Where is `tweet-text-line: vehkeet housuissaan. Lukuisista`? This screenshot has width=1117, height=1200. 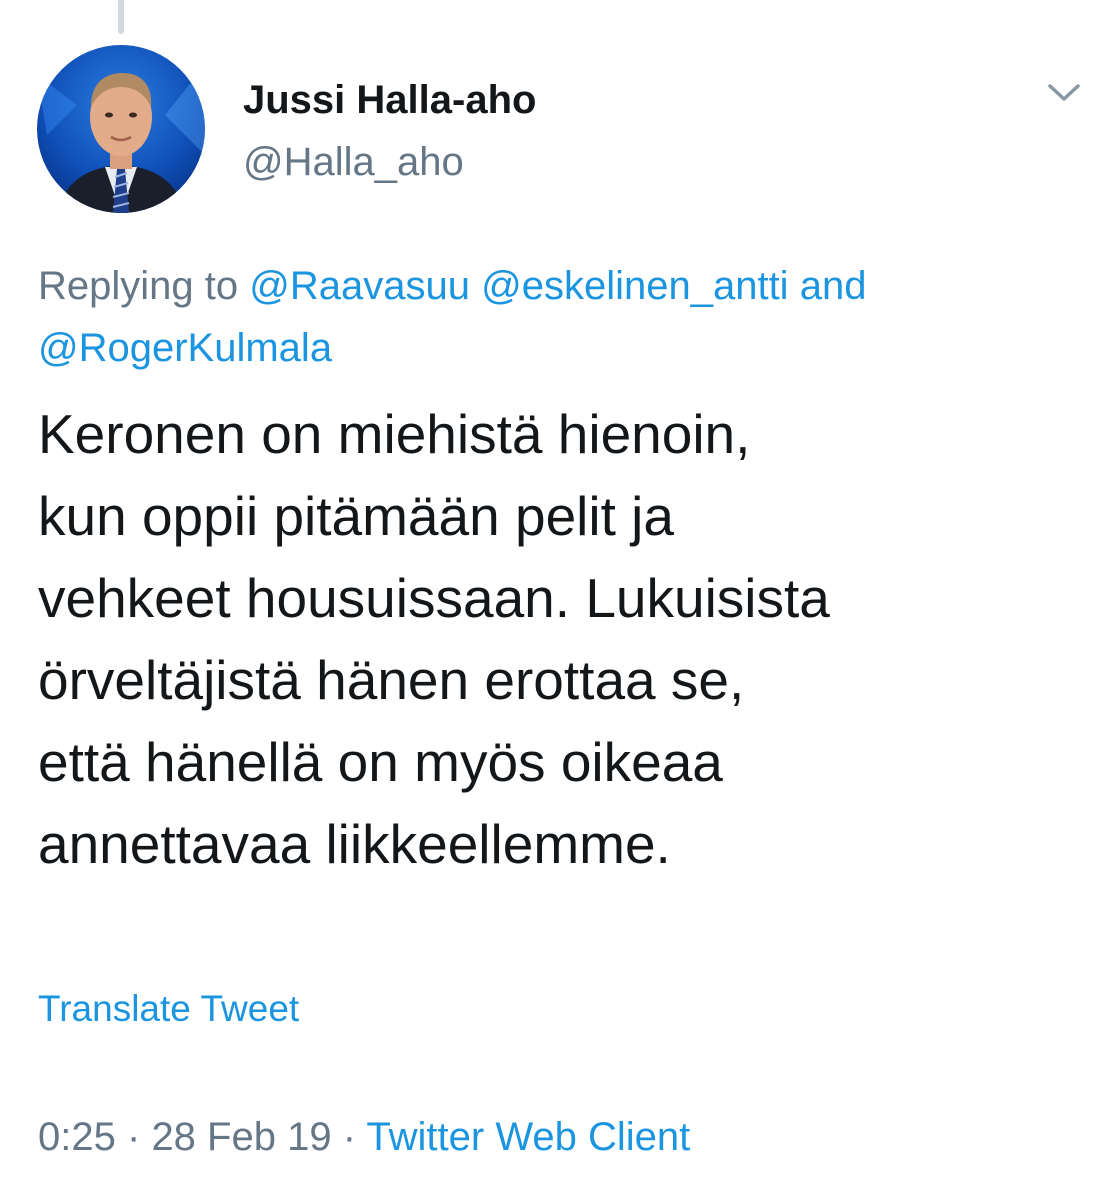 tweet-text-line: vehkeet housuissaan. Lukuisista is located at coordinates (434, 598).